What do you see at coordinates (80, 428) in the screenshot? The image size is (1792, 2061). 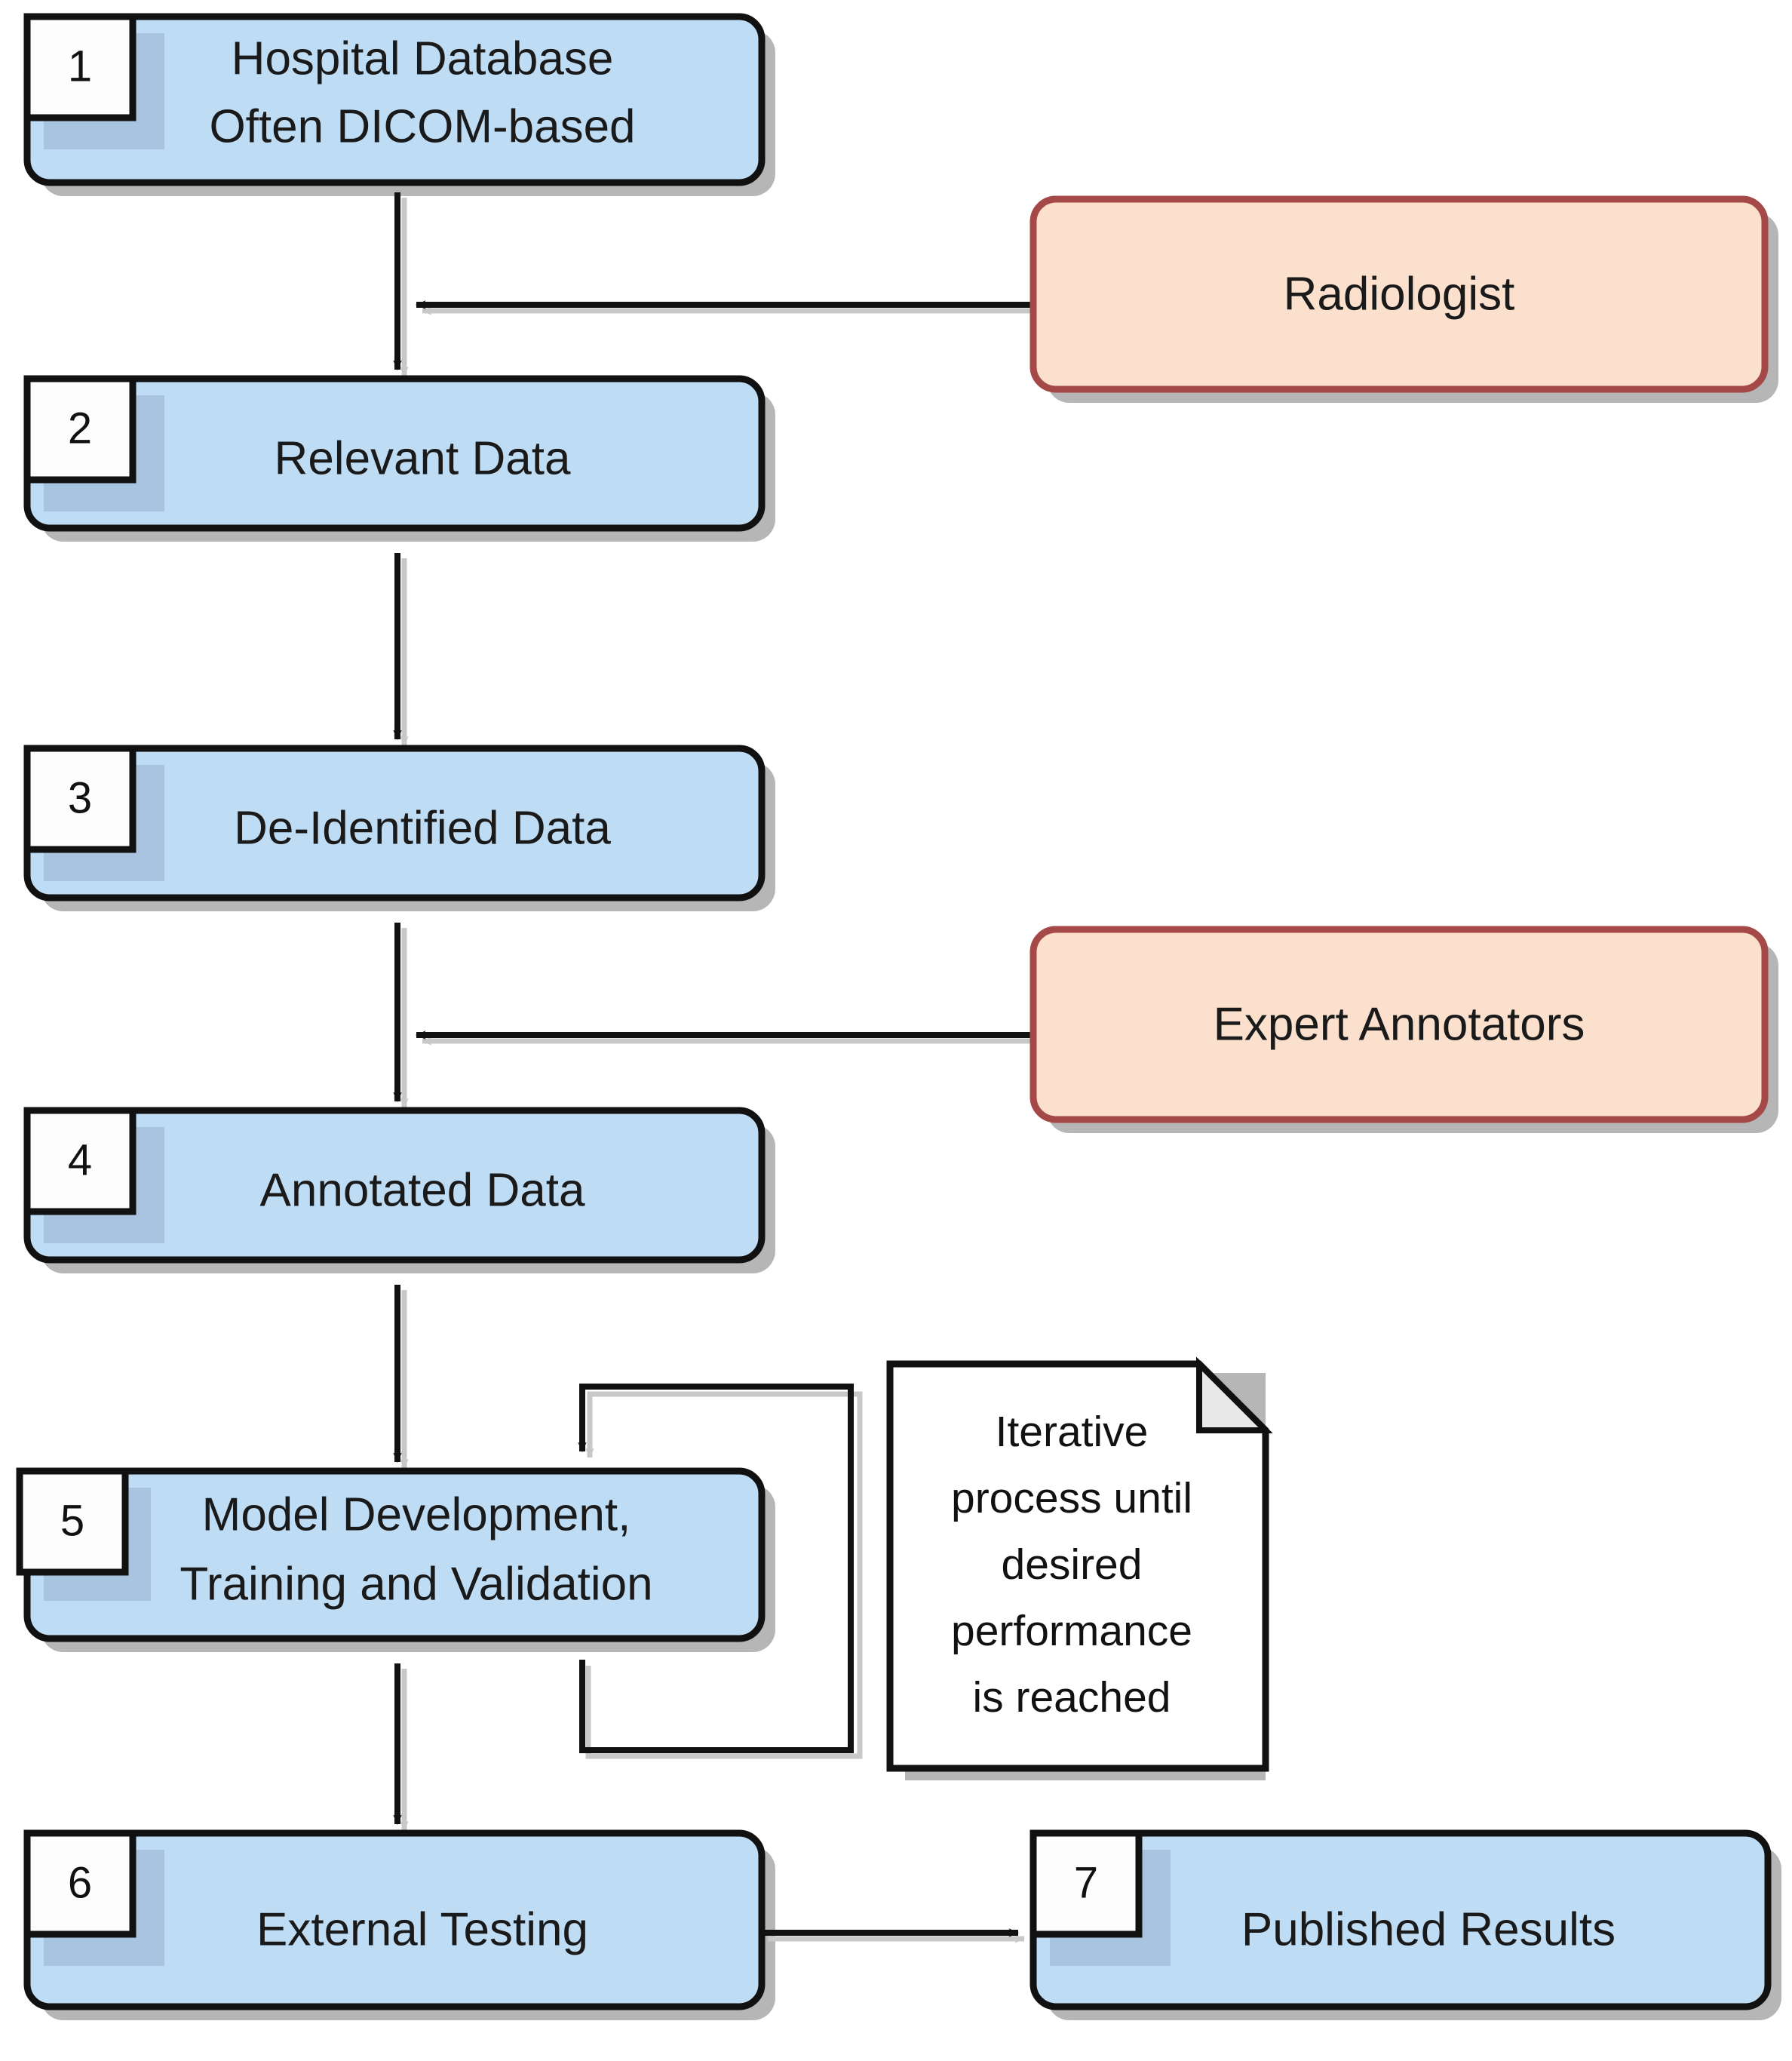 I see `node-number: 2` at bounding box center [80, 428].